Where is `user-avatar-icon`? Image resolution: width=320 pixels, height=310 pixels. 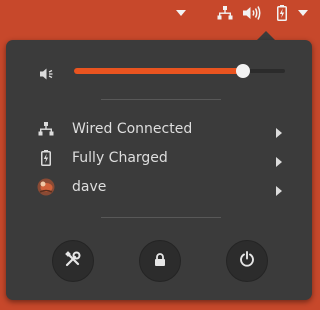
user-avatar-icon is located at coordinates (46, 187).